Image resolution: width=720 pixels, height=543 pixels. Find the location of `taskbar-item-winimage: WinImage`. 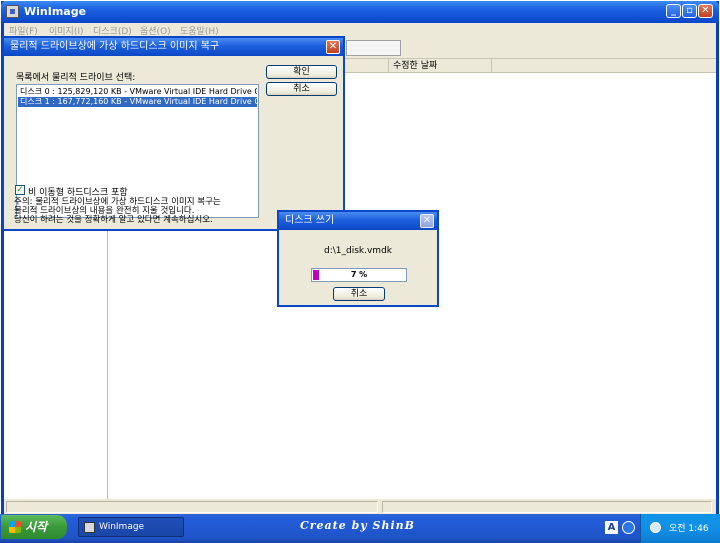

taskbar-item-winimage: WinImage is located at coordinates (131, 527).